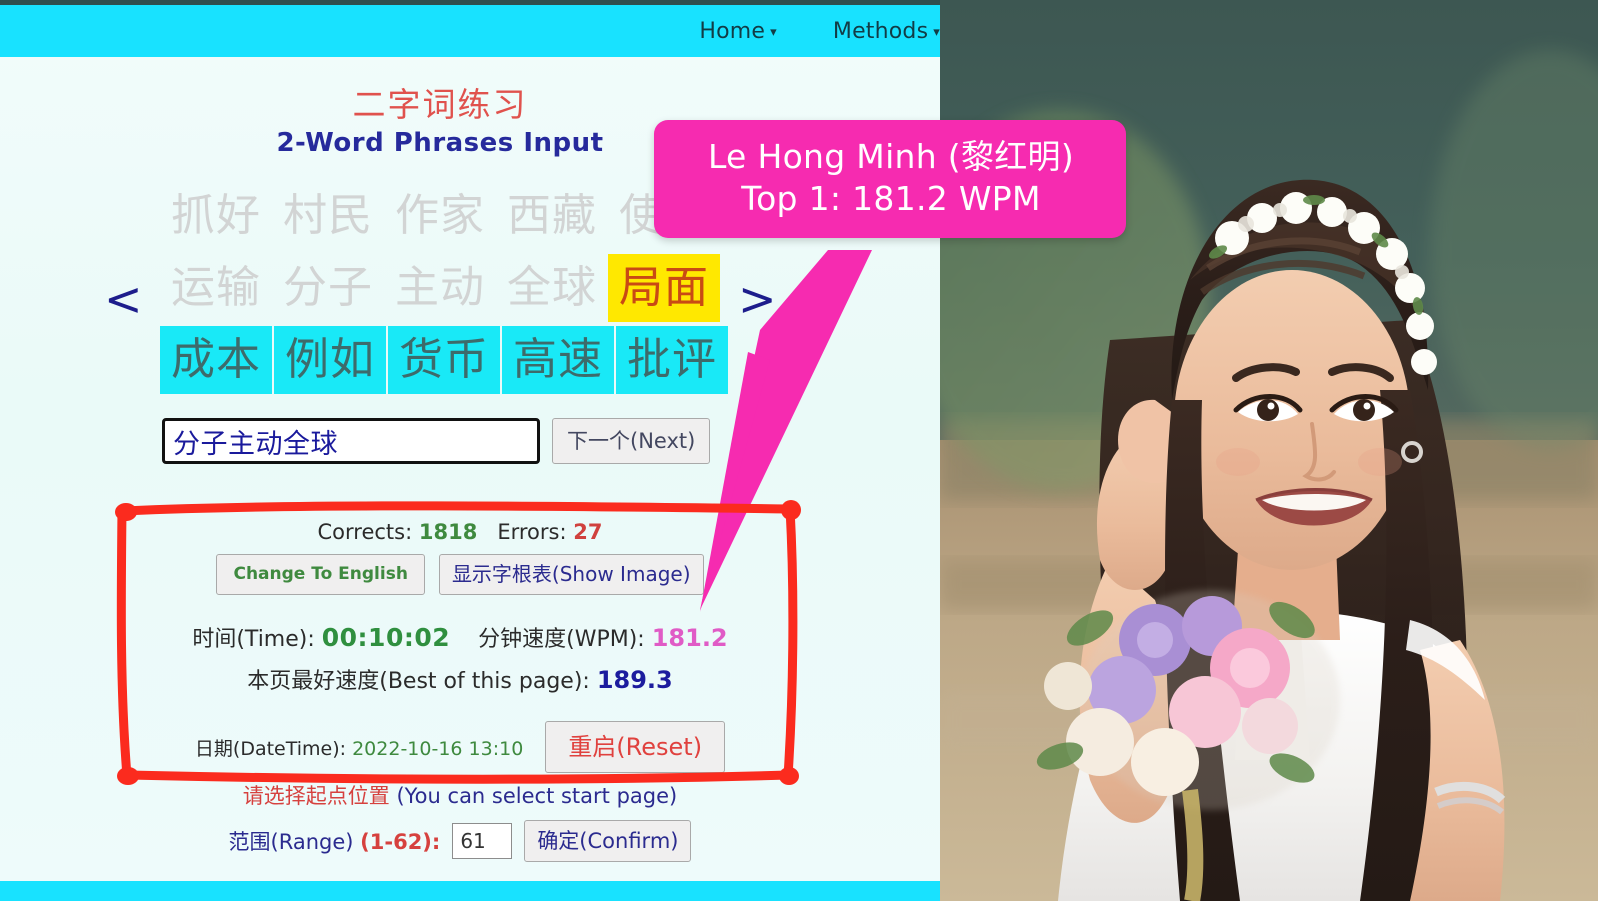 Image resolution: width=1598 pixels, height=901 pixels. Describe the element at coordinates (561, 640) in the screenshot. I see `wpm-label: 分钟速度(WPM):` at that location.